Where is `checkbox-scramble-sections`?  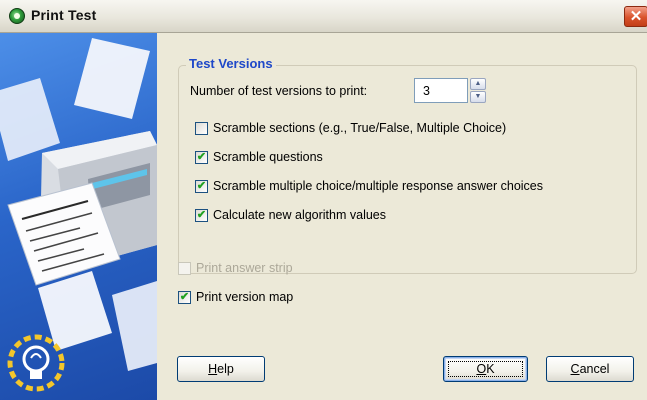 checkbox-scramble-sections is located at coordinates (201, 128).